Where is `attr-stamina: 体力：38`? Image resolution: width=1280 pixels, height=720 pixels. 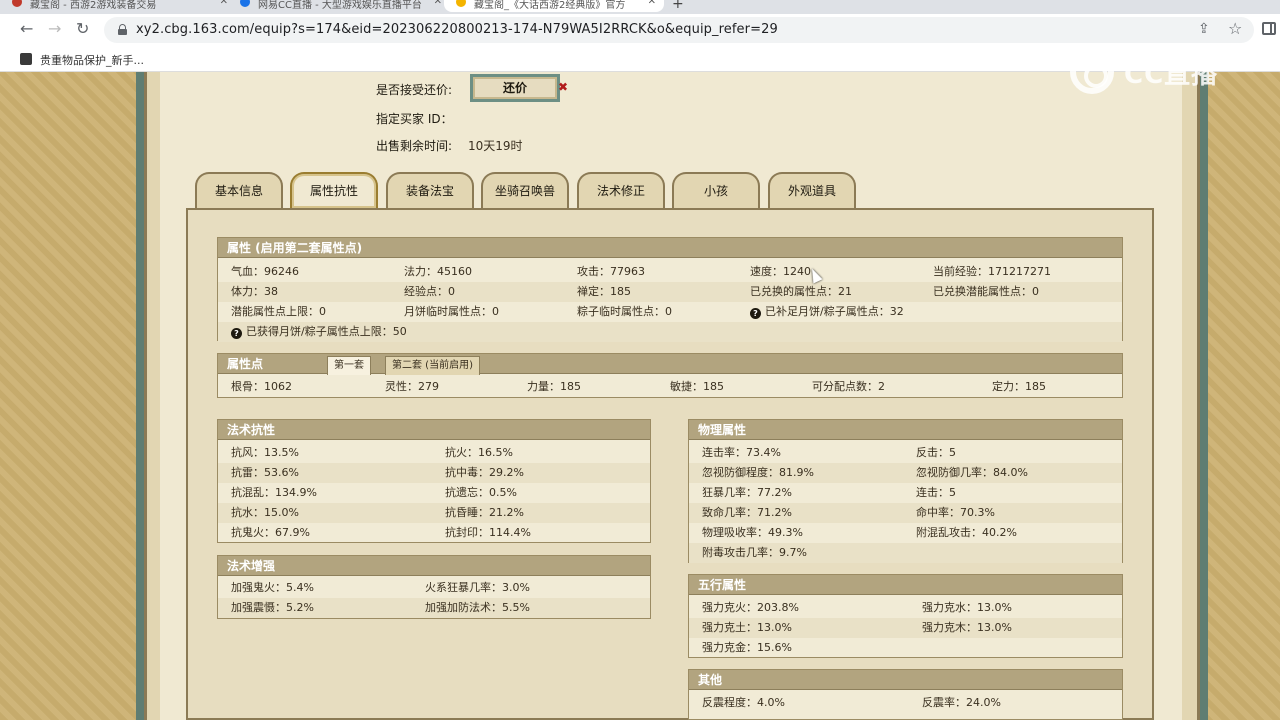
attr-stamina: 体力：38 is located at coordinates (254, 291).